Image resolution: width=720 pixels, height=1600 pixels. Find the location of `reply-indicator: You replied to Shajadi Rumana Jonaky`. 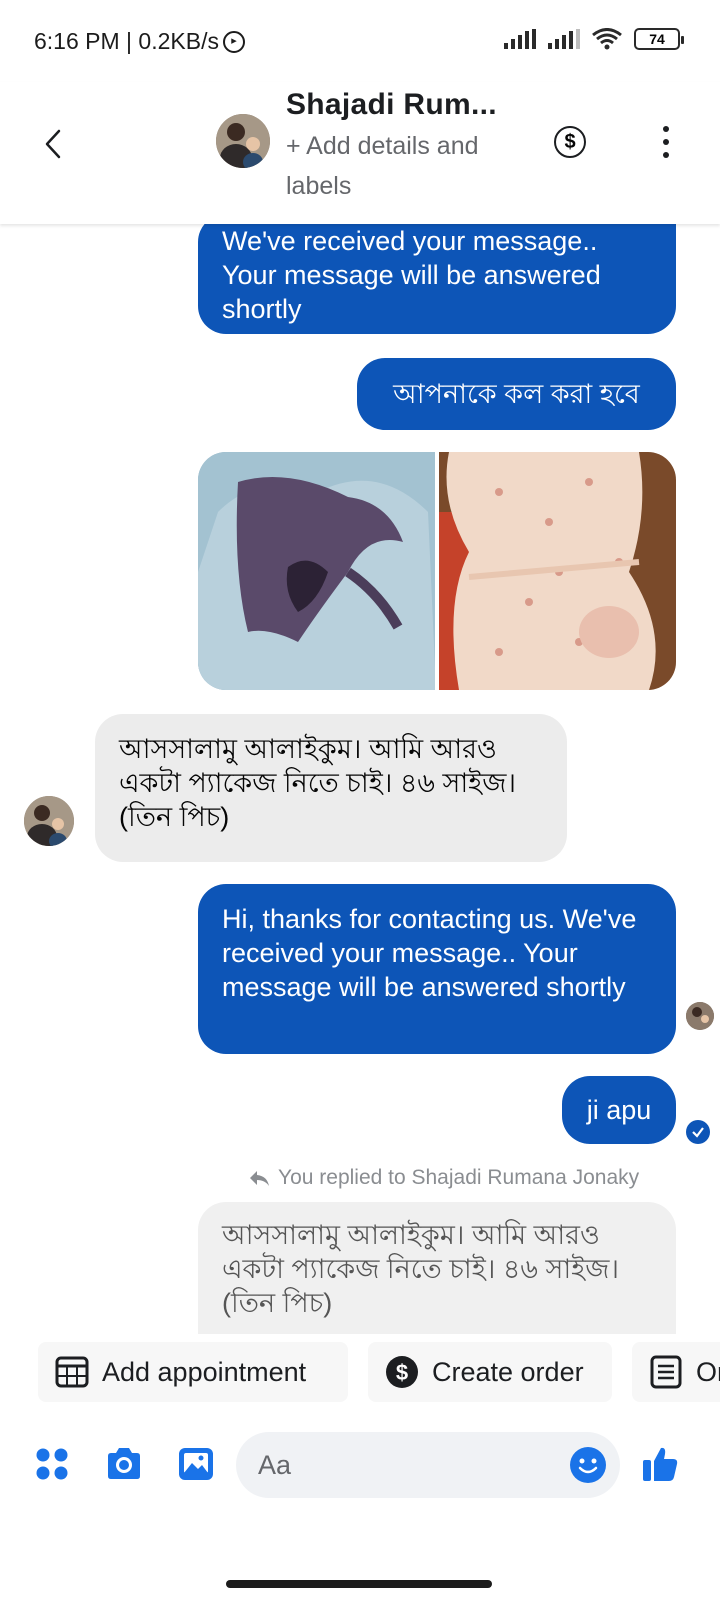

reply-indicator: You replied to Shajadi Rumana Jonaky is located at coordinates (443, 1178).